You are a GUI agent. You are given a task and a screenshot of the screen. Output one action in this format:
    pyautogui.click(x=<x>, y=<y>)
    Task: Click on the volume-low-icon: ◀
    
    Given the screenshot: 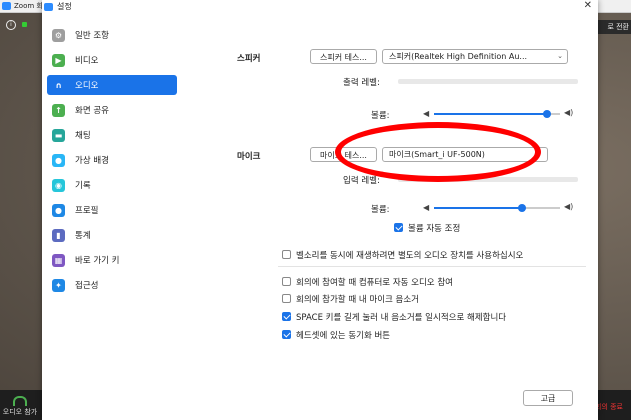 What is the action you would take?
    pyautogui.click(x=426, y=113)
    